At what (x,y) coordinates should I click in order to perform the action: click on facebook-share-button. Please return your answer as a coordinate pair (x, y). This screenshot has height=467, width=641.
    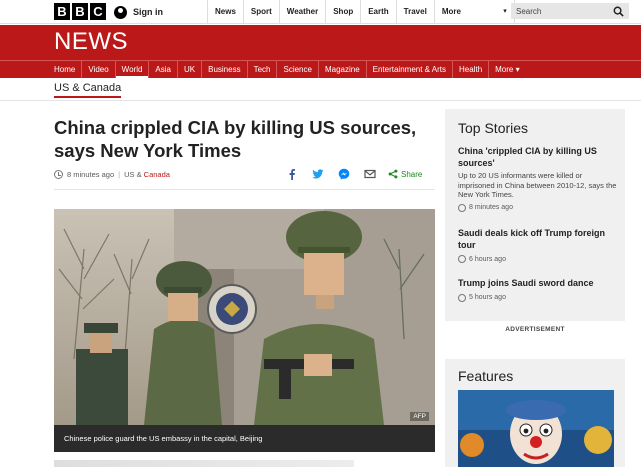
    Looking at the image, I should click on (292, 174).